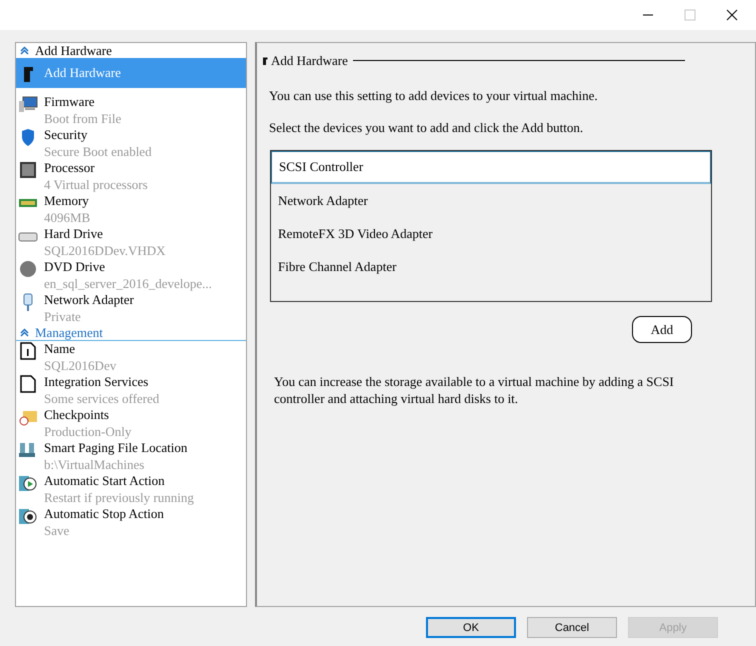 The image size is (756, 646). I want to click on sidebar-item: Firmware Boot from File, so click(131, 110).